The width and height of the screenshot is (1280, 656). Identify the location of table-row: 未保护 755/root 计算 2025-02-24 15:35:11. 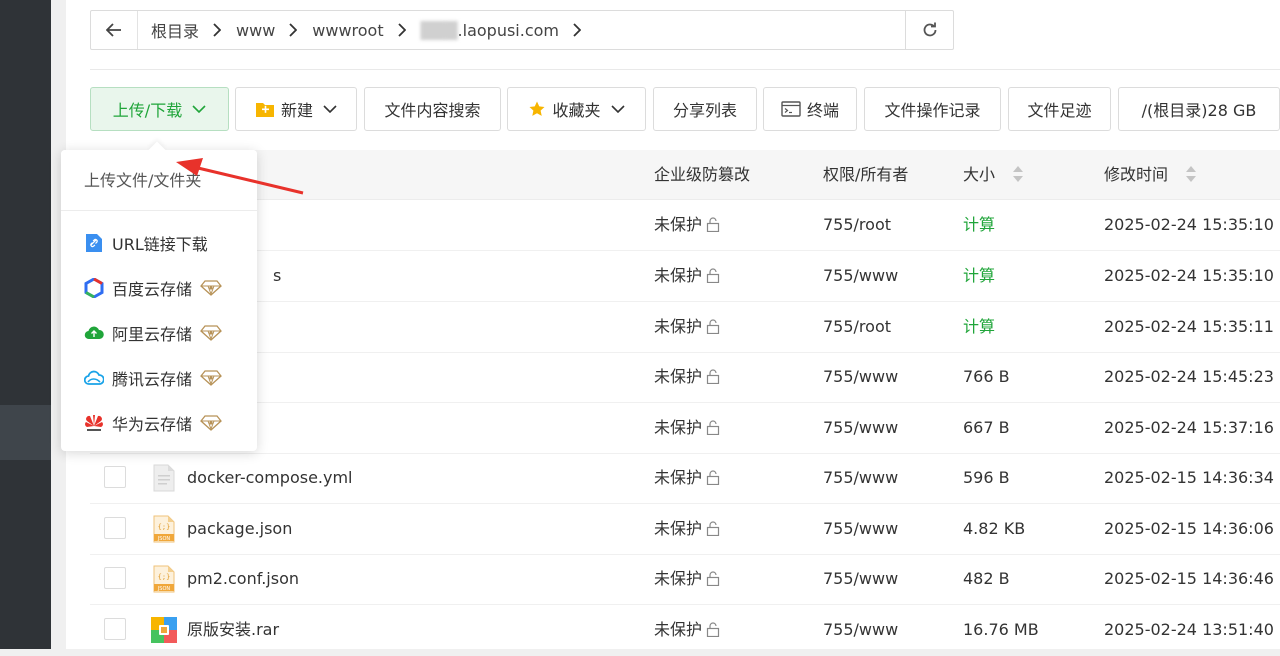
(685, 327).